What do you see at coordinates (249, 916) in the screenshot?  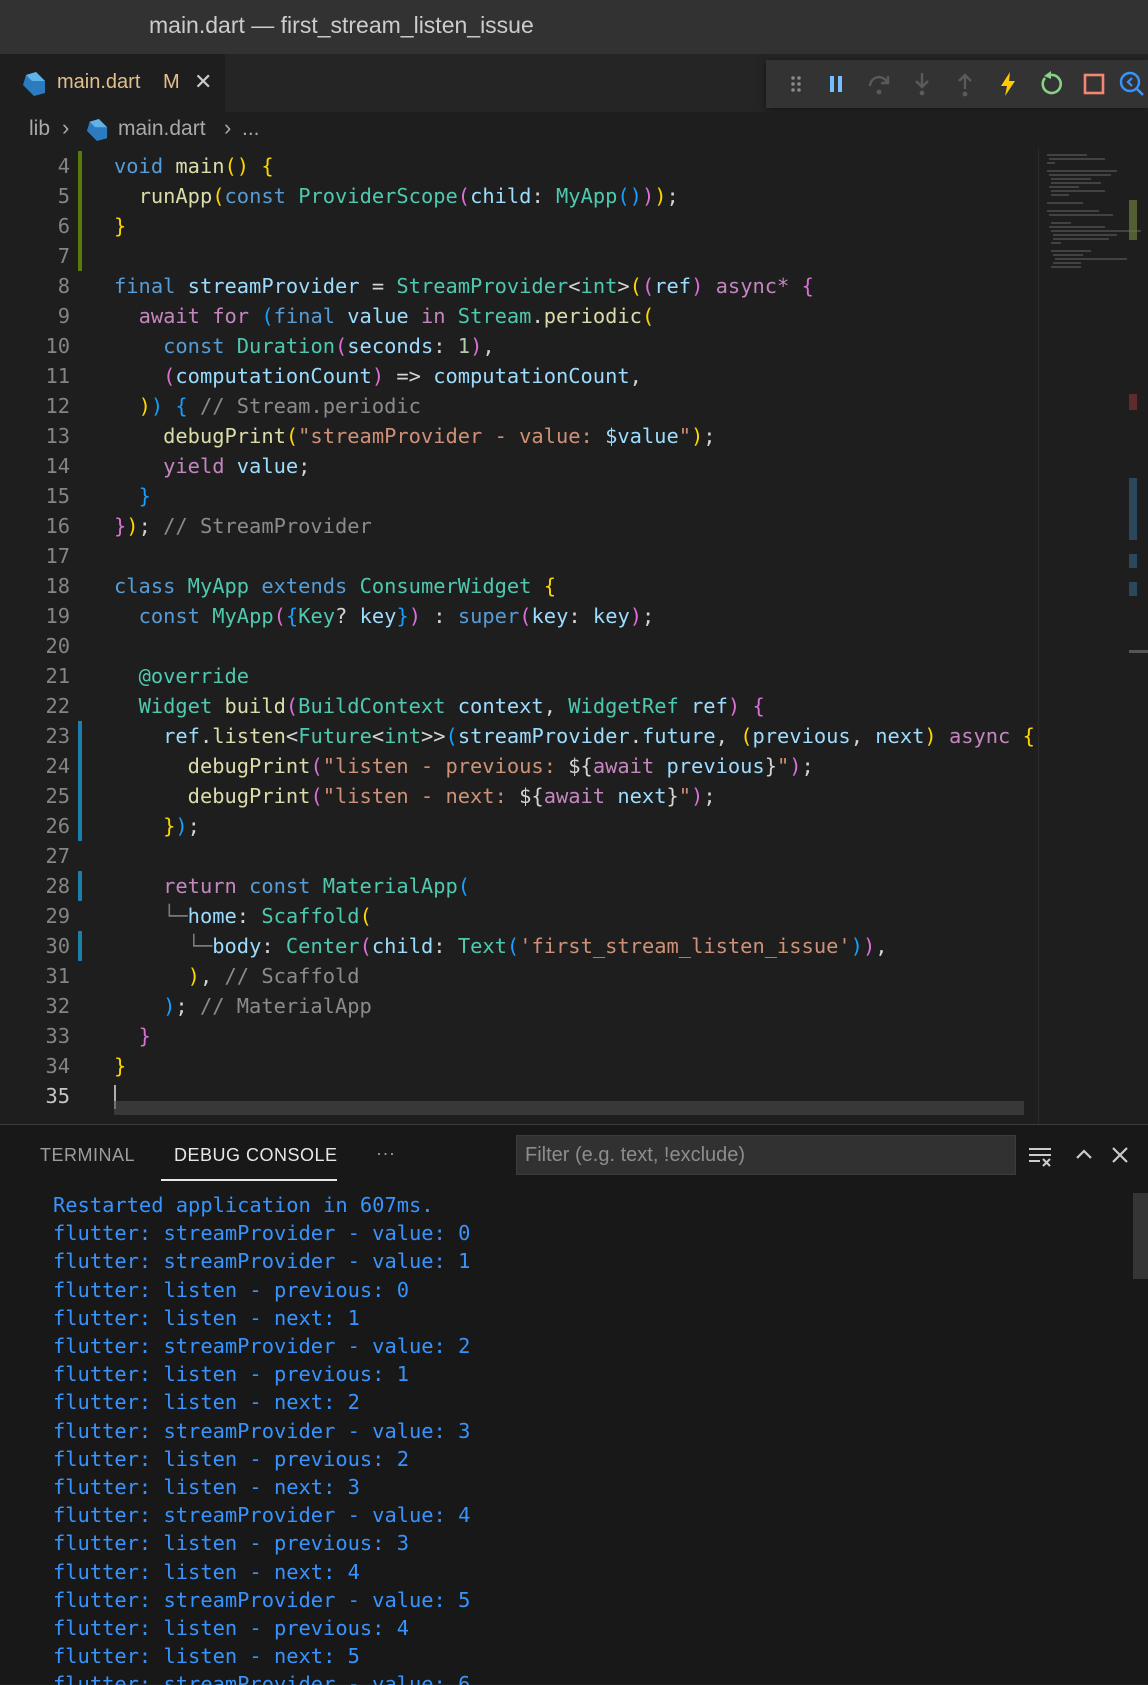 I see `code-token: :` at bounding box center [249, 916].